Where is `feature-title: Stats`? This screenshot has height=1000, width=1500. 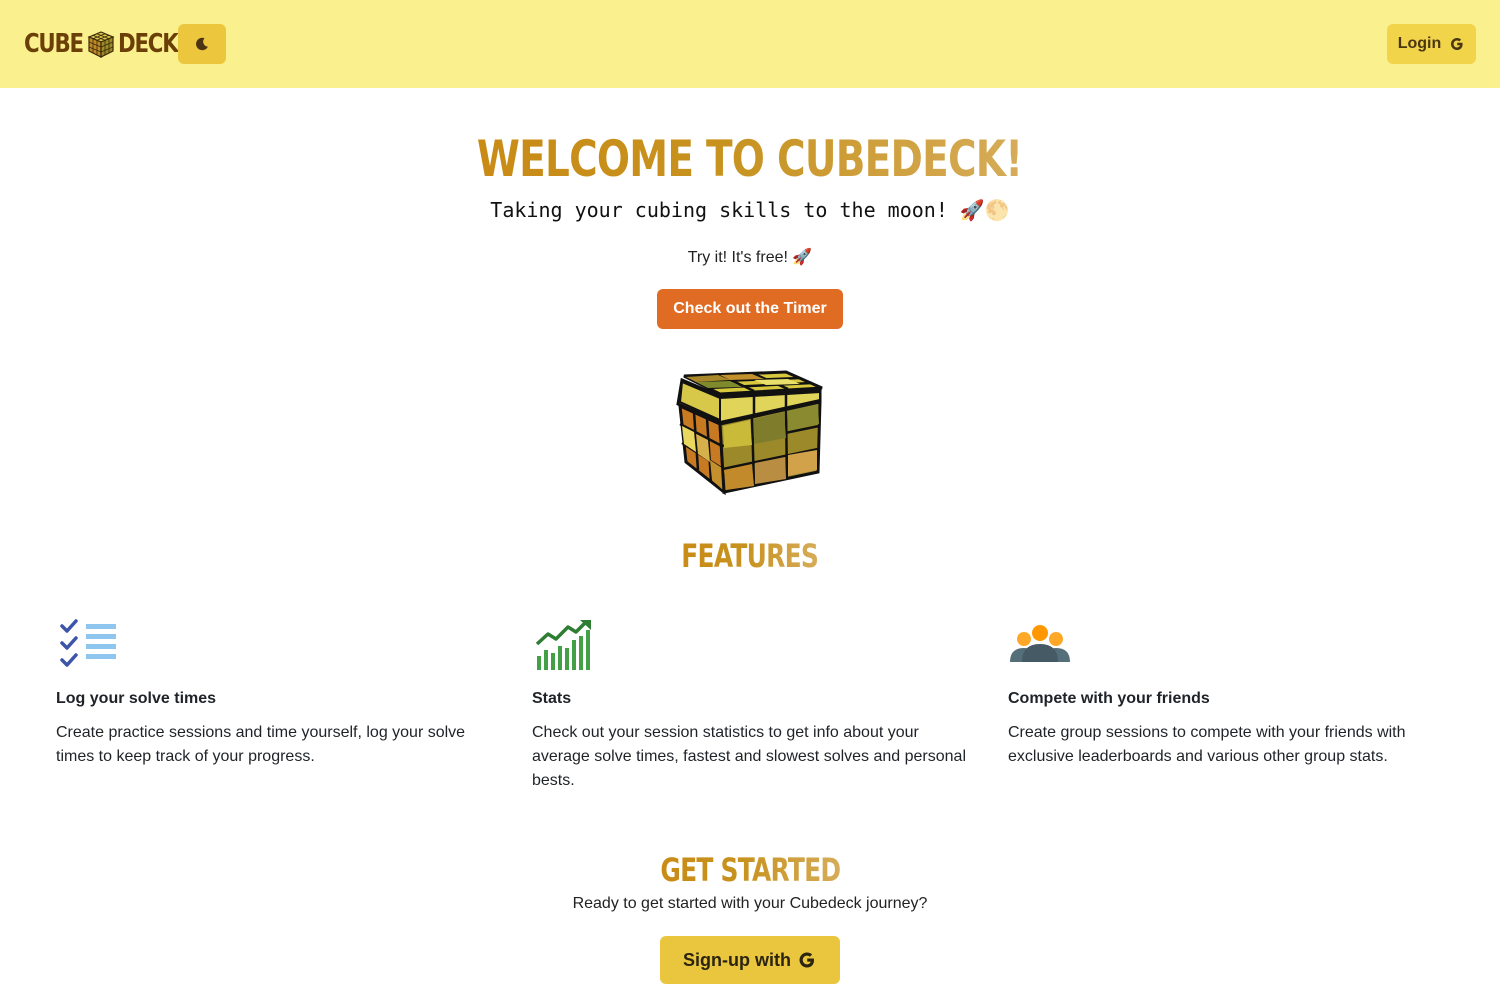
feature-title: Stats is located at coordinates (552, 698).